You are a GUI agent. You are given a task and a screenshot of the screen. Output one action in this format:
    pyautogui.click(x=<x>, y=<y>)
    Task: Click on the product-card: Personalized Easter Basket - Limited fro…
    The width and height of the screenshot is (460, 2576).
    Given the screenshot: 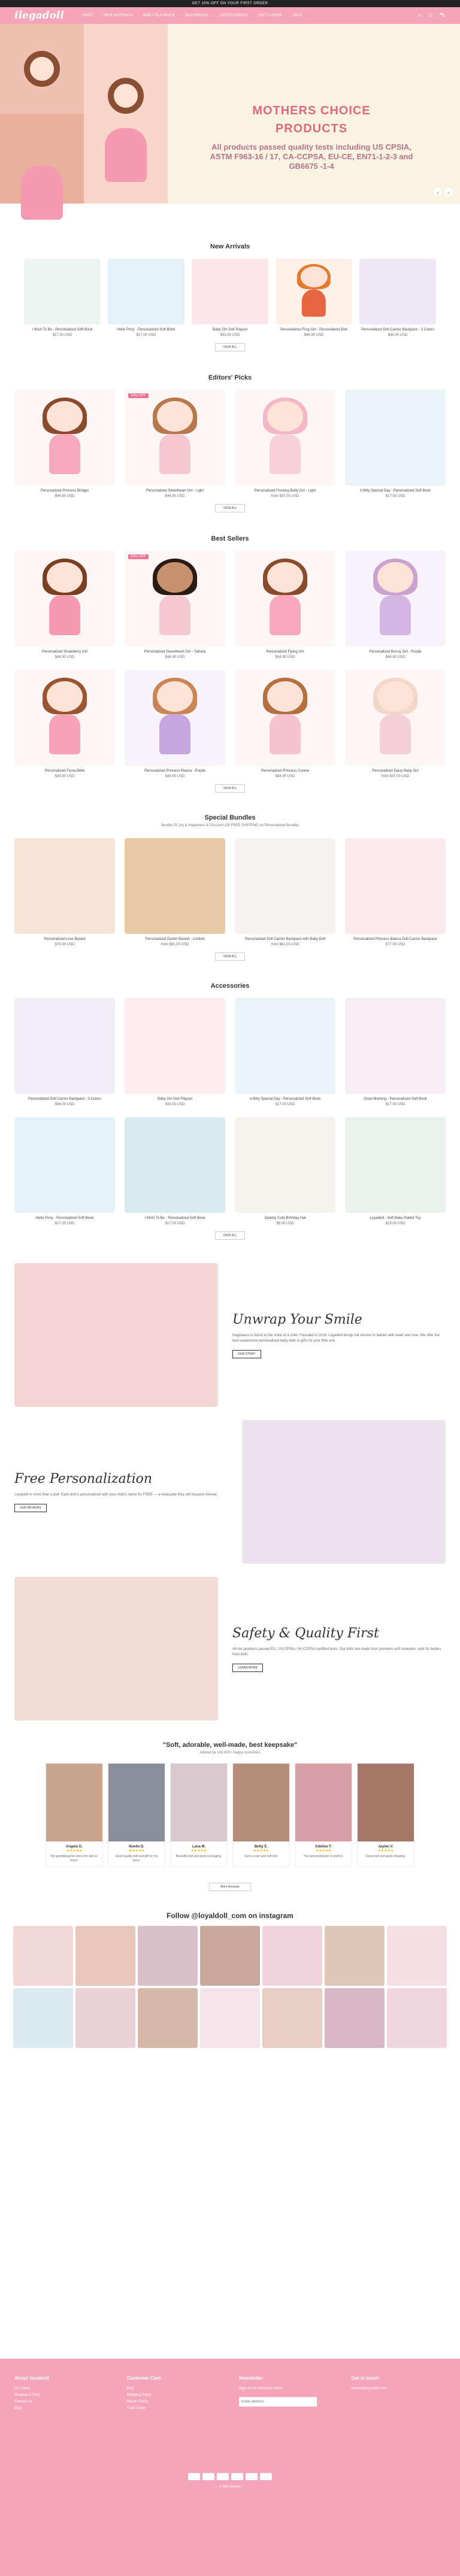 What is the action you would take?
    pyautogui.click(x=175, y=892)
    